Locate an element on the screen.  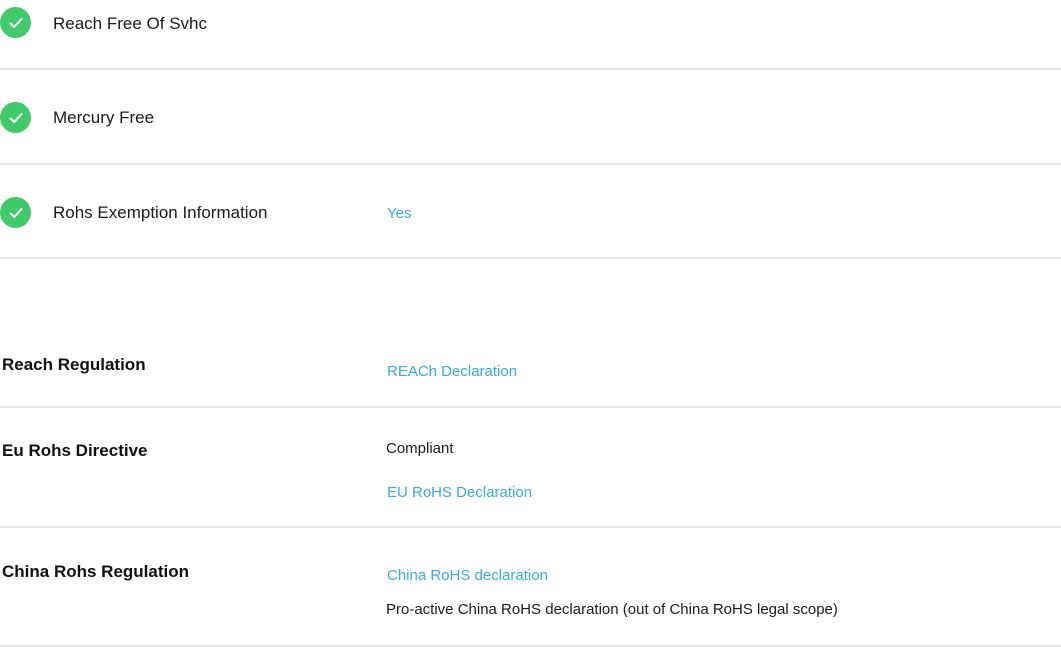
check-row-rohs-exemption-information: Rohs Exemption Information Yes is located at coordinates (530, 213).